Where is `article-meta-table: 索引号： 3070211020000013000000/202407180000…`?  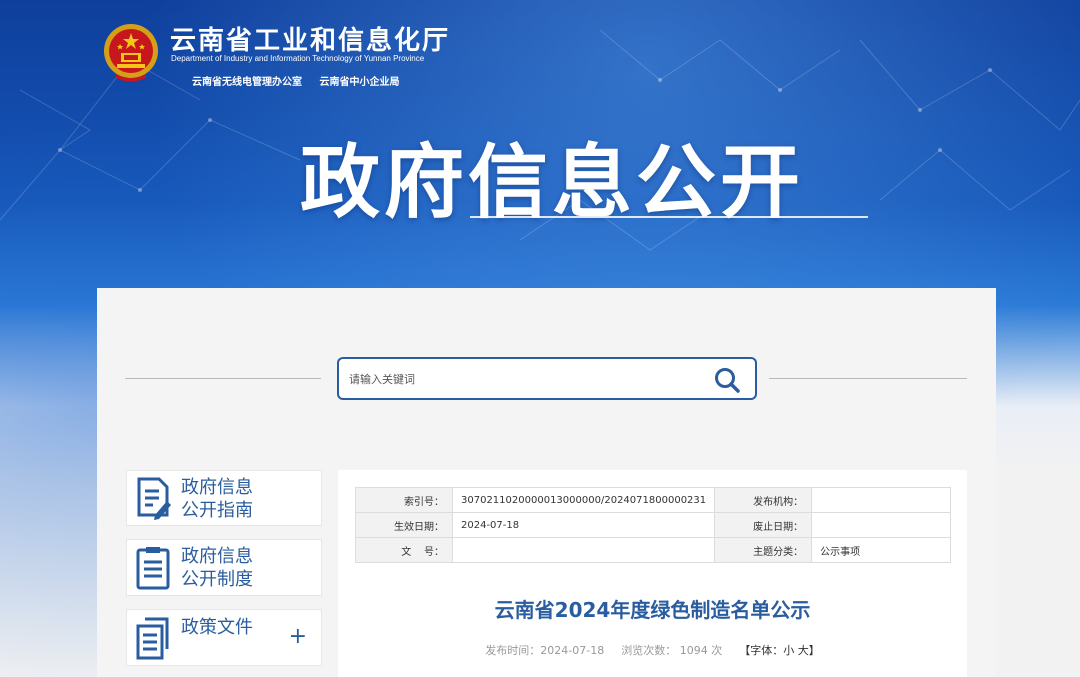
article-meta-table: 索引号： 3070211020000013000000/202407180000… is located at coordinates (653, 525).